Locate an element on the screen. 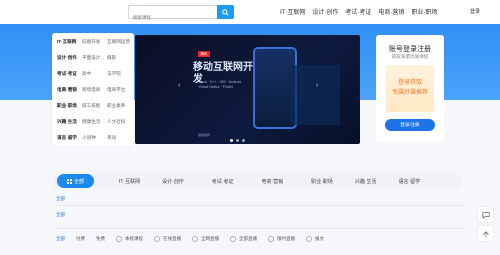 Image resolution: width=500 pixels, height=255 pixels. back-to-top-button is located at coordinates (485, 233).